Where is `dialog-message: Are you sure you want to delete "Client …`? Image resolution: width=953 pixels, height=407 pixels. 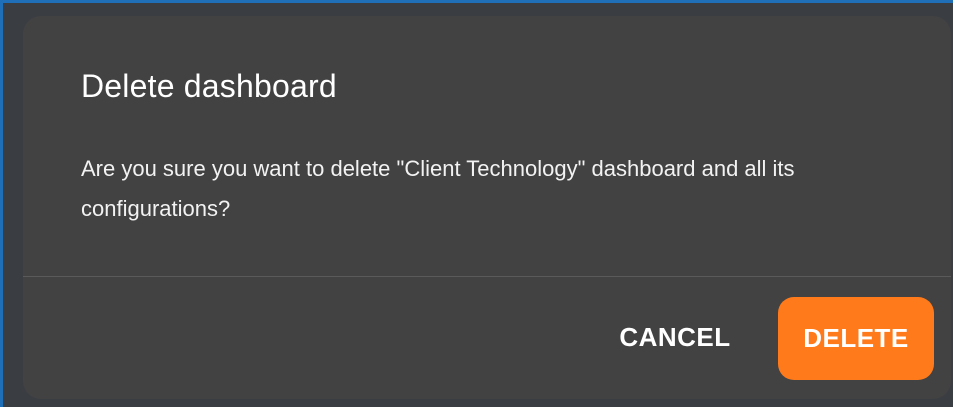 dialog-message: Are you sure you want to delete "Client … is located at coordinates (438, 188).